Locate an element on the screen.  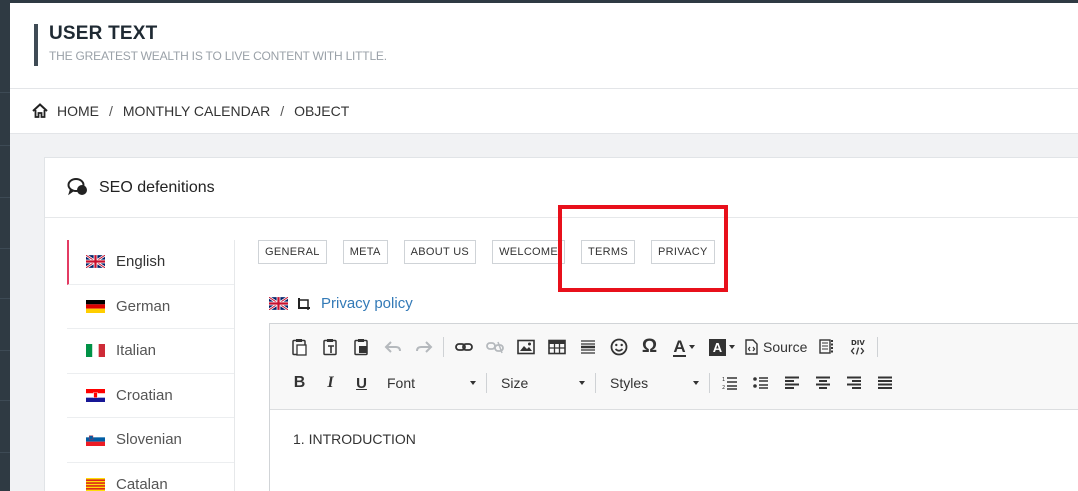
editor-title-text: Privacy policy is located at coordinates (367, 303).